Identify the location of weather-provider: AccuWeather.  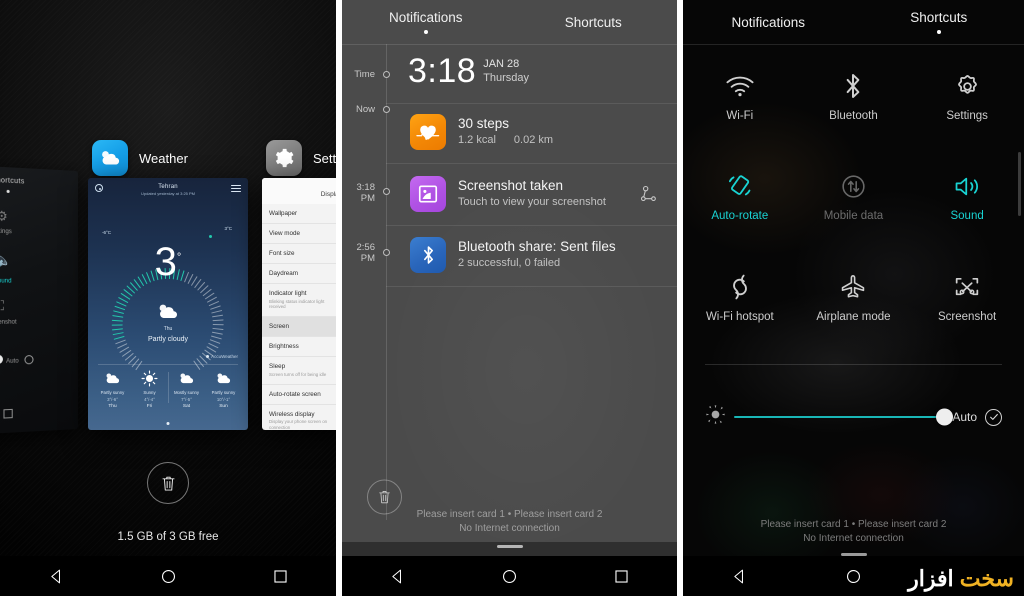
(222, 356).